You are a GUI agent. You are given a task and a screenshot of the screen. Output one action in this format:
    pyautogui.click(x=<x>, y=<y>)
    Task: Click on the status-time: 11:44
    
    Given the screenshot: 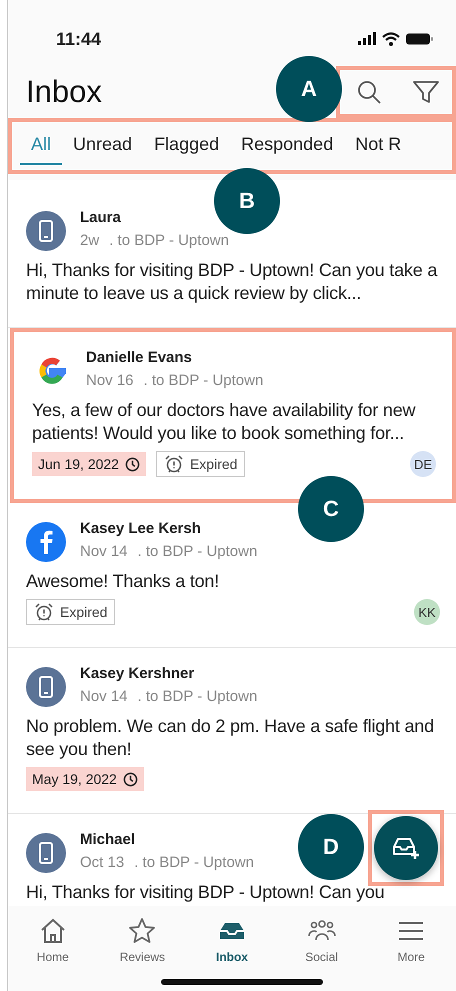 What is the action you would take?
    pyautogui.click(x=79, y=39)
    